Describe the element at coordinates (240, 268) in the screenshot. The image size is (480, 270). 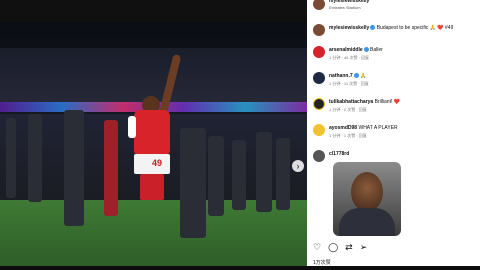
I see `bottom-edge` at that location.